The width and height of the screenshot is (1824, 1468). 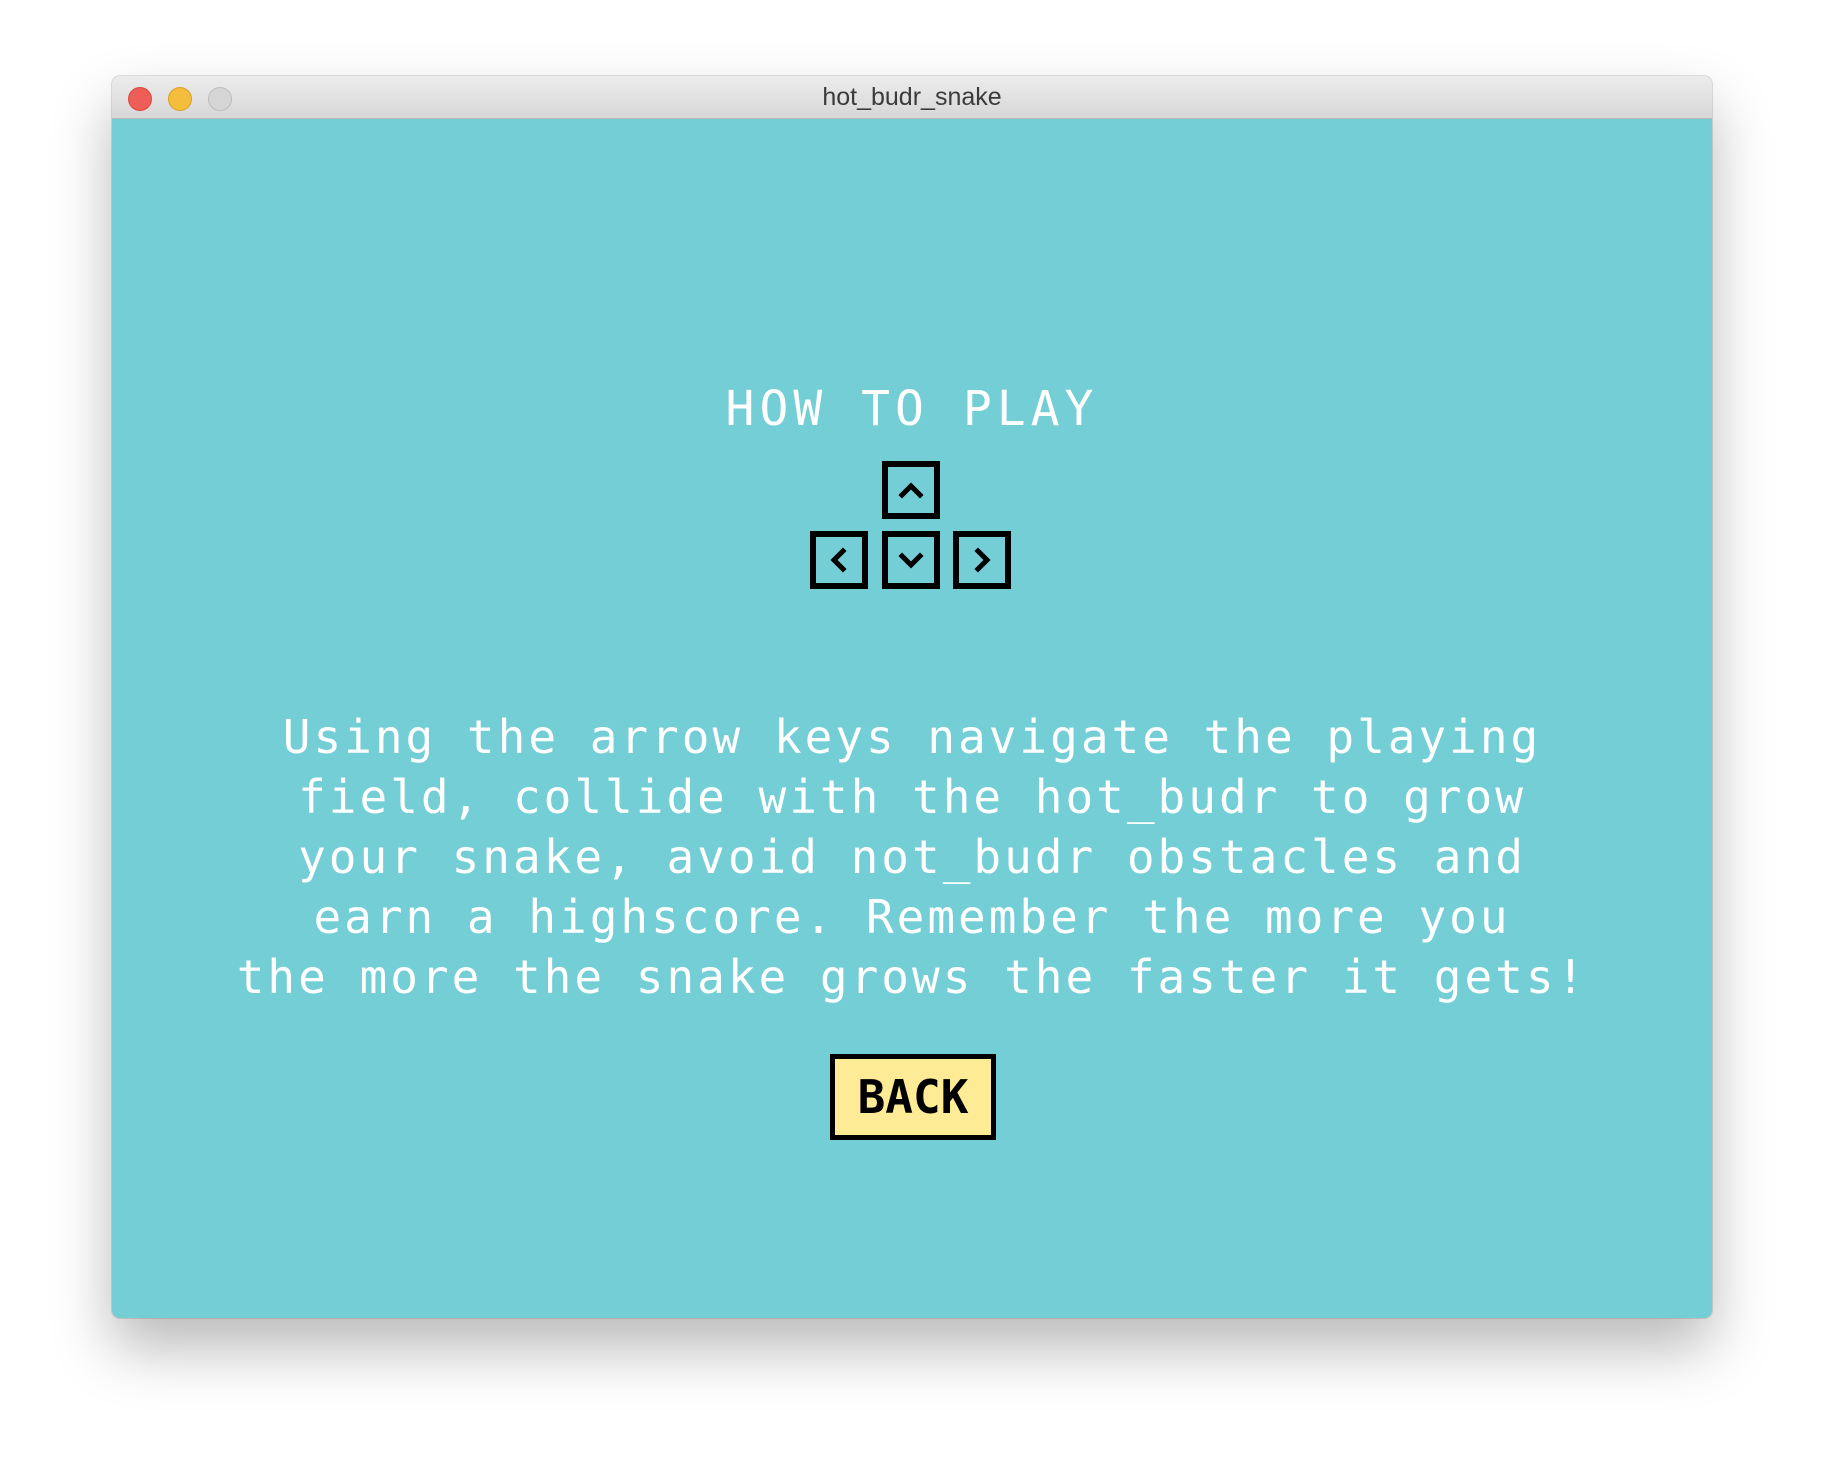 I want to click on arrow-keys-graphic, so click(x=915, y=529).